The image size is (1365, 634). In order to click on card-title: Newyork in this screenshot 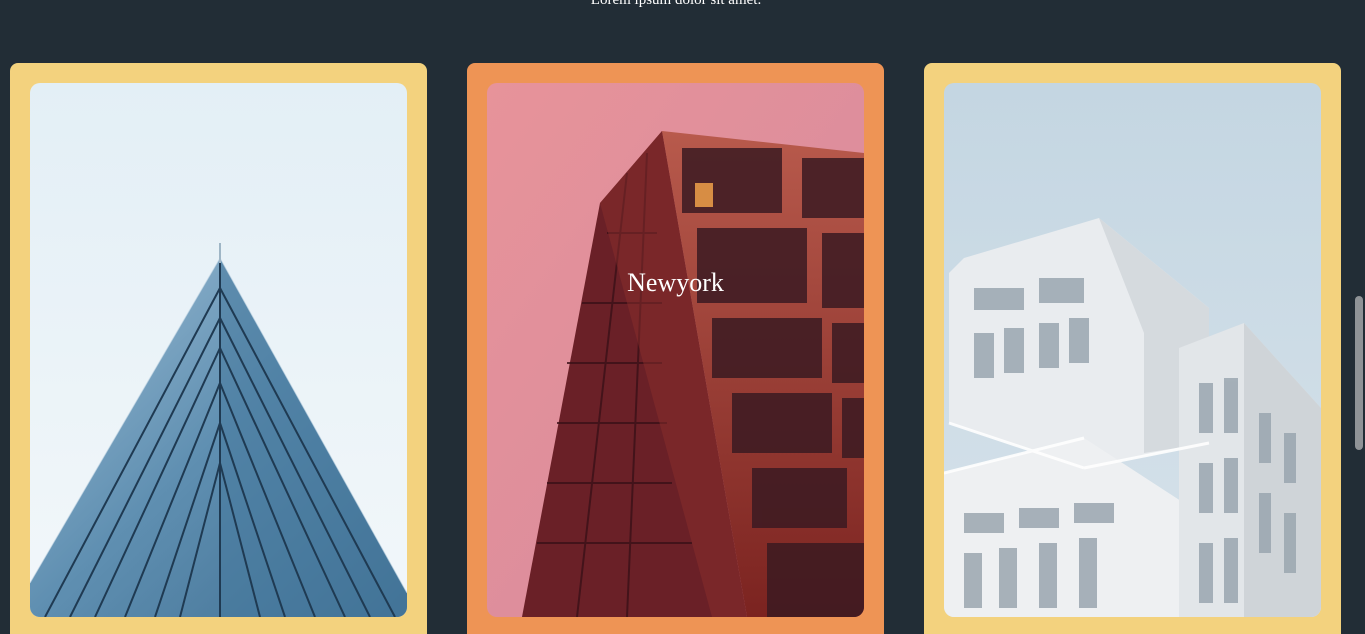, I will do `click(675, 282)`.